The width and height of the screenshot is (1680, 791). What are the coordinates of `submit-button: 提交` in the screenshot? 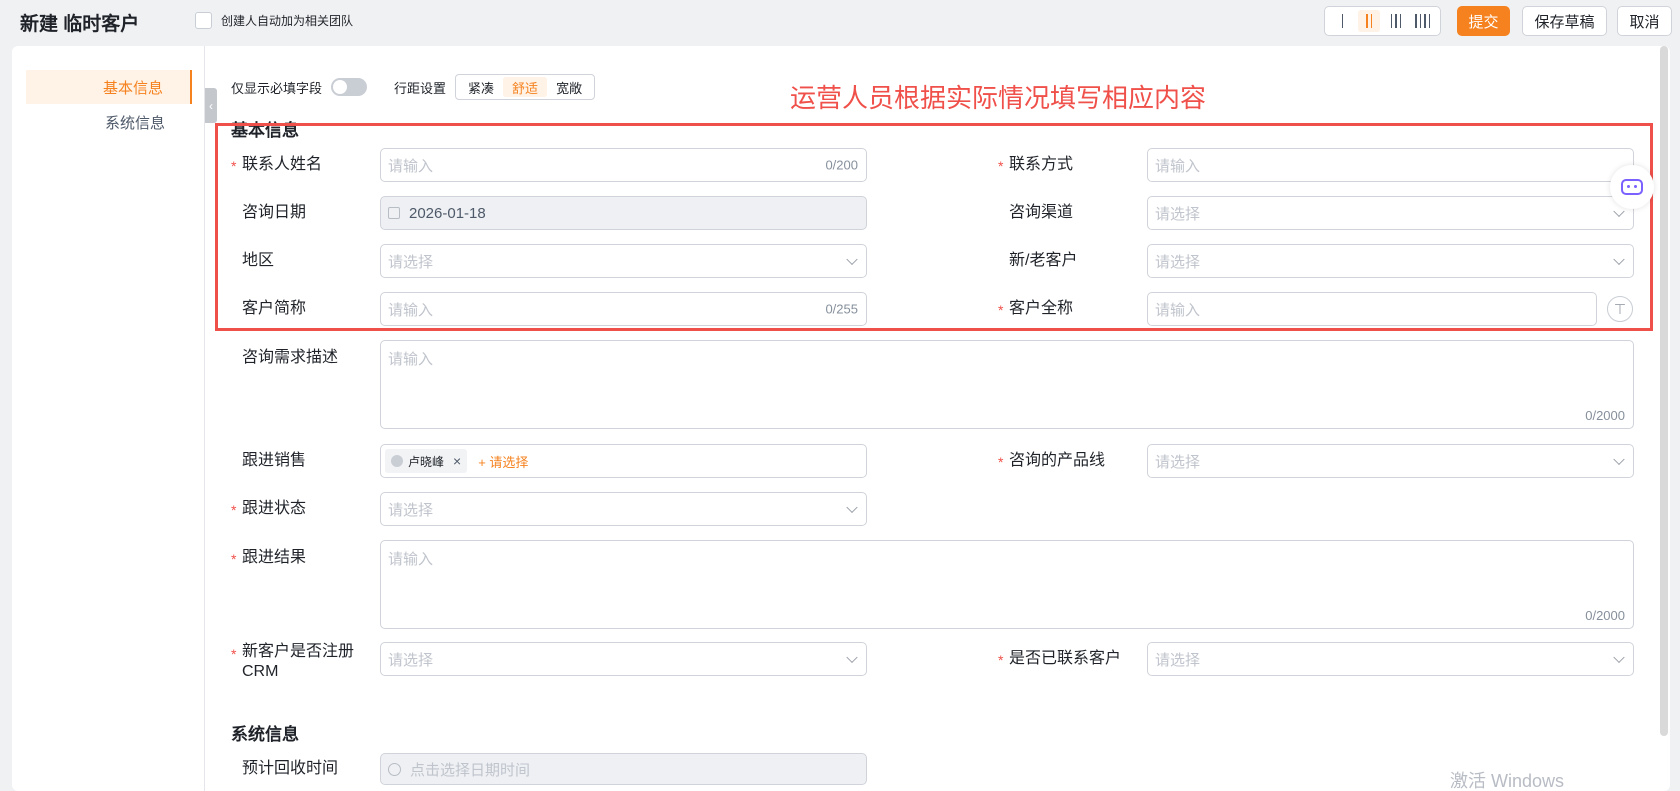 It's located at (1483, 21).